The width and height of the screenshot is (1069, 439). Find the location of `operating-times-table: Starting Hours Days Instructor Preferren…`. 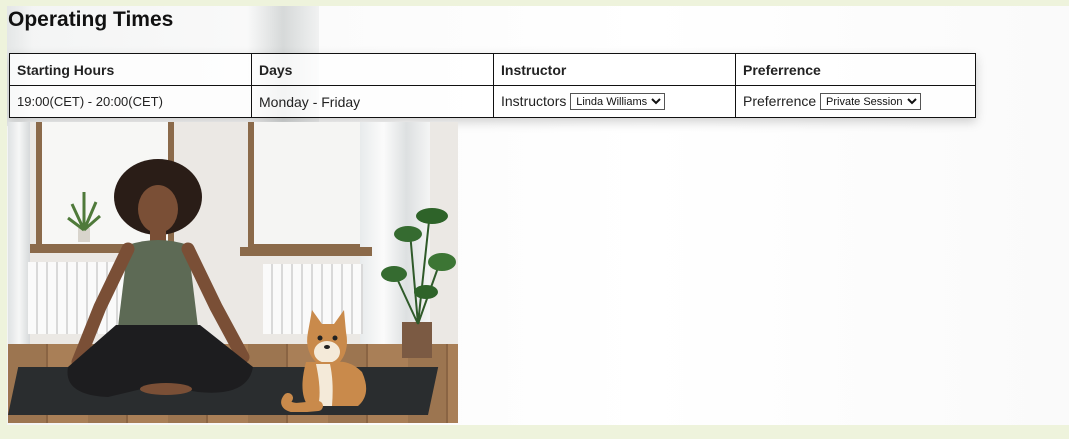

operating-times-table: Starting Hours Days Instructor Preferren… is located at coordinates (492, 85).